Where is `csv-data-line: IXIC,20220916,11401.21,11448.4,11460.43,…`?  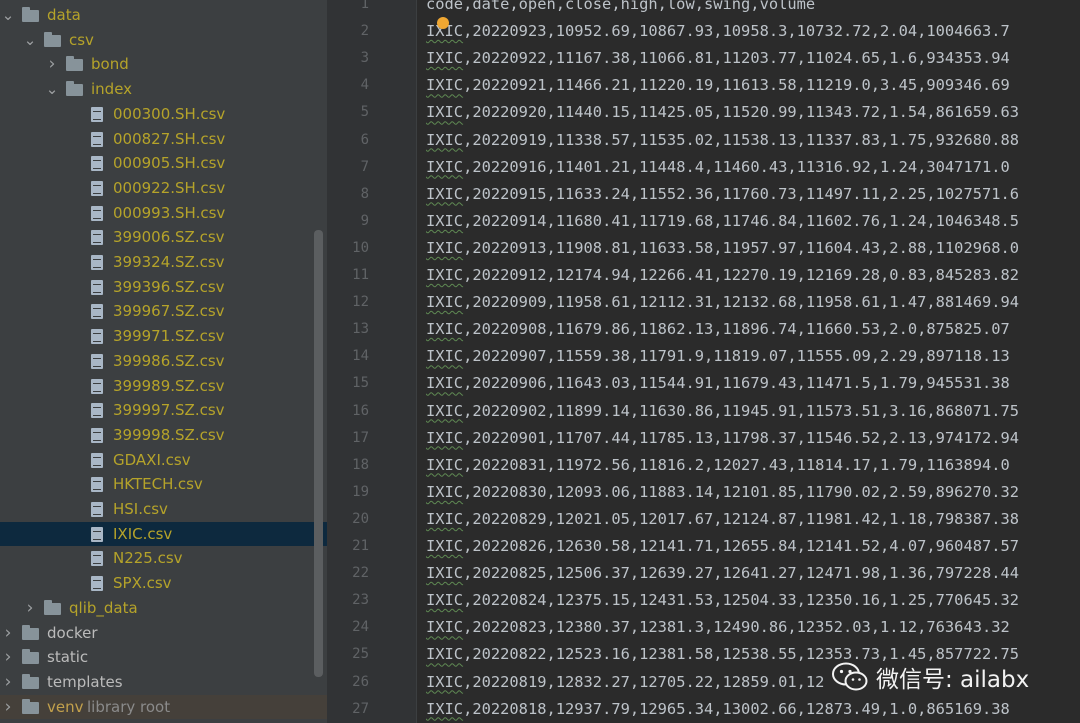 csv-data-line: IXIC,20220916,11401.21,11448.4,11460.43,… is located at coordinates (718, 167).